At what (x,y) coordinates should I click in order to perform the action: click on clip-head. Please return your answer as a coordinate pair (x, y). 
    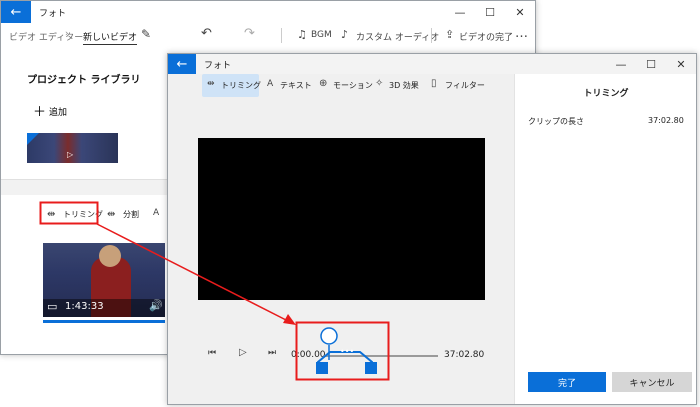
    Looking at the image, I should click on (110, 256).